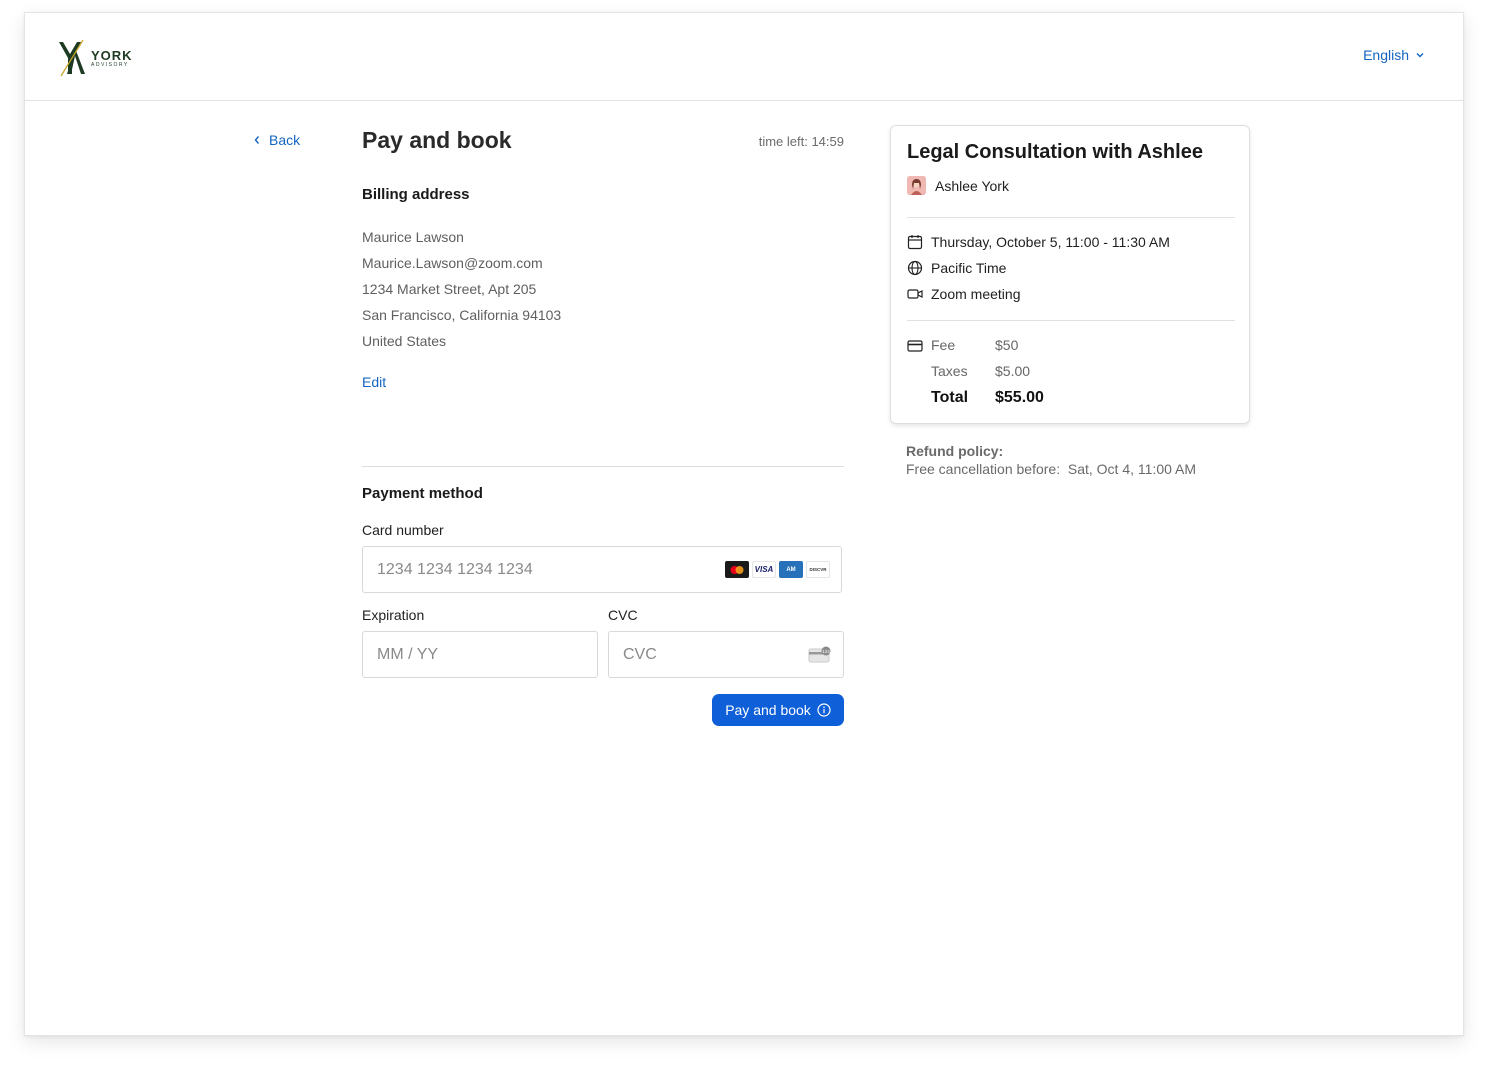 This screenshot has width=1488, height=1072. Describe the element at coordinates (640, 654) in the screenshot. I see `cvc-placeholder: CVC` at that location.